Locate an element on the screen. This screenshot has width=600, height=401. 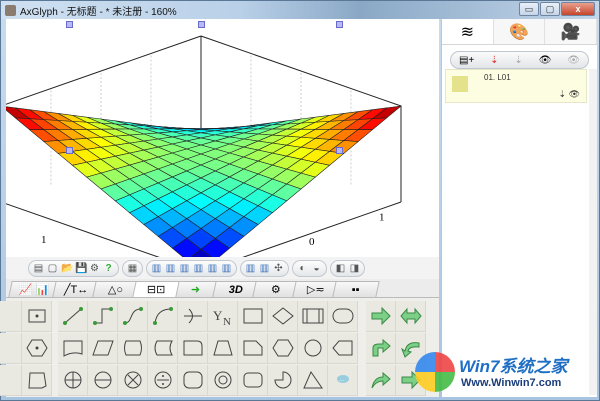
shape-arc-connector is located at coordinates (163, 316).